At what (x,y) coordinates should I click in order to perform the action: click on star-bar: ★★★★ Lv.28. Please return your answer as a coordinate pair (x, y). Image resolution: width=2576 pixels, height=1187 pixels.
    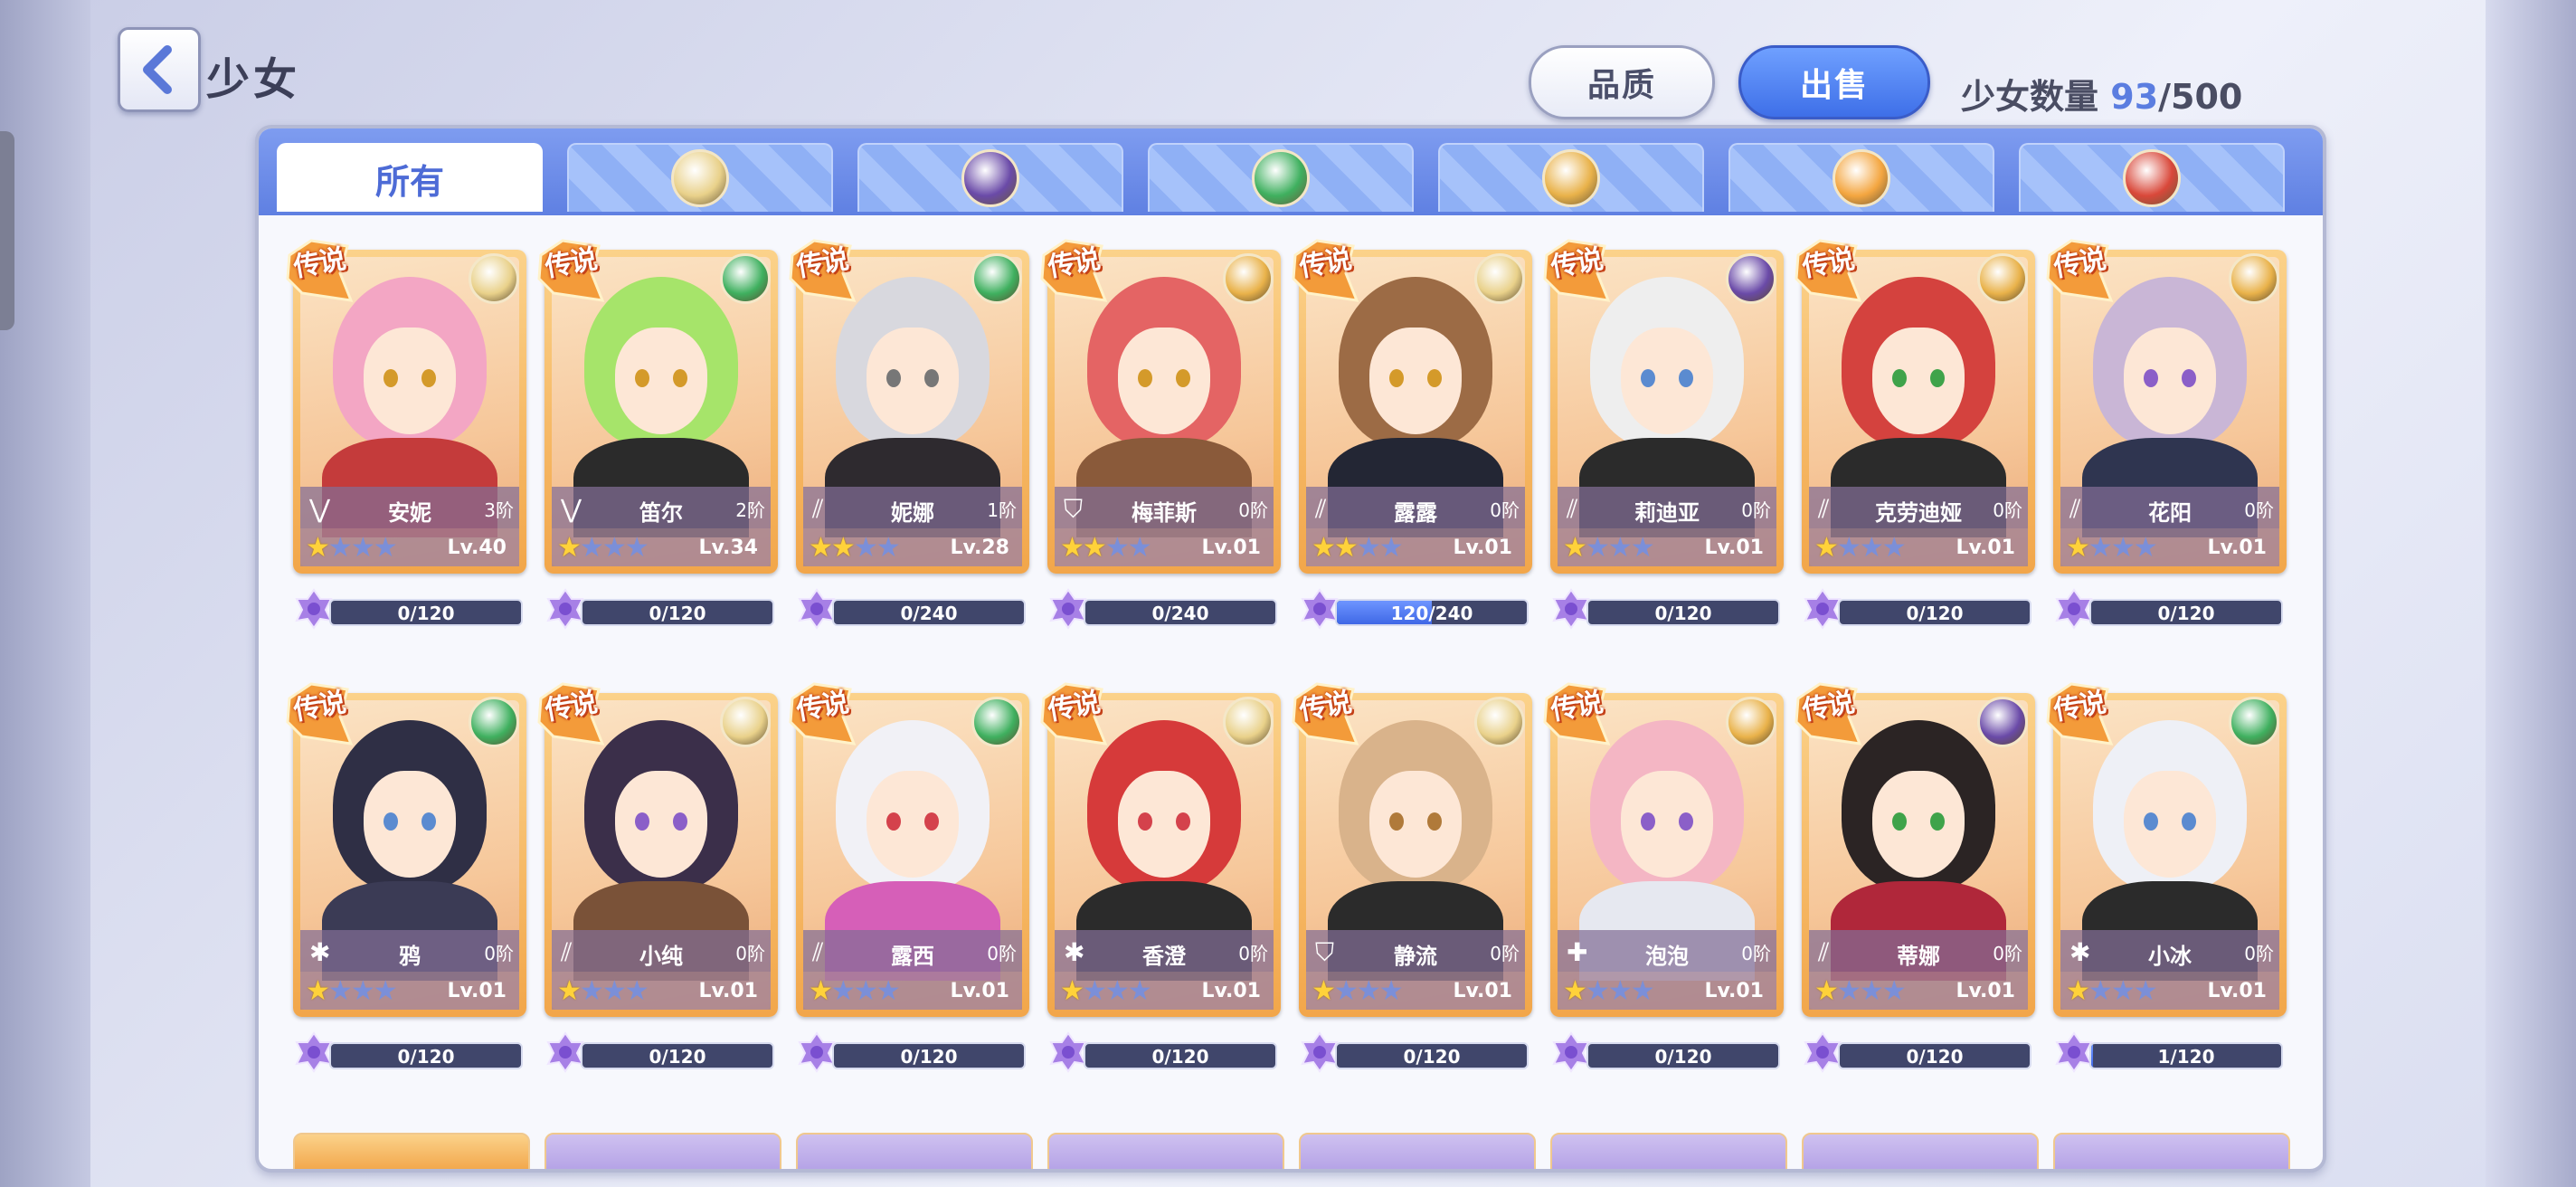
    Looking at the image, I should click on (912, 547).